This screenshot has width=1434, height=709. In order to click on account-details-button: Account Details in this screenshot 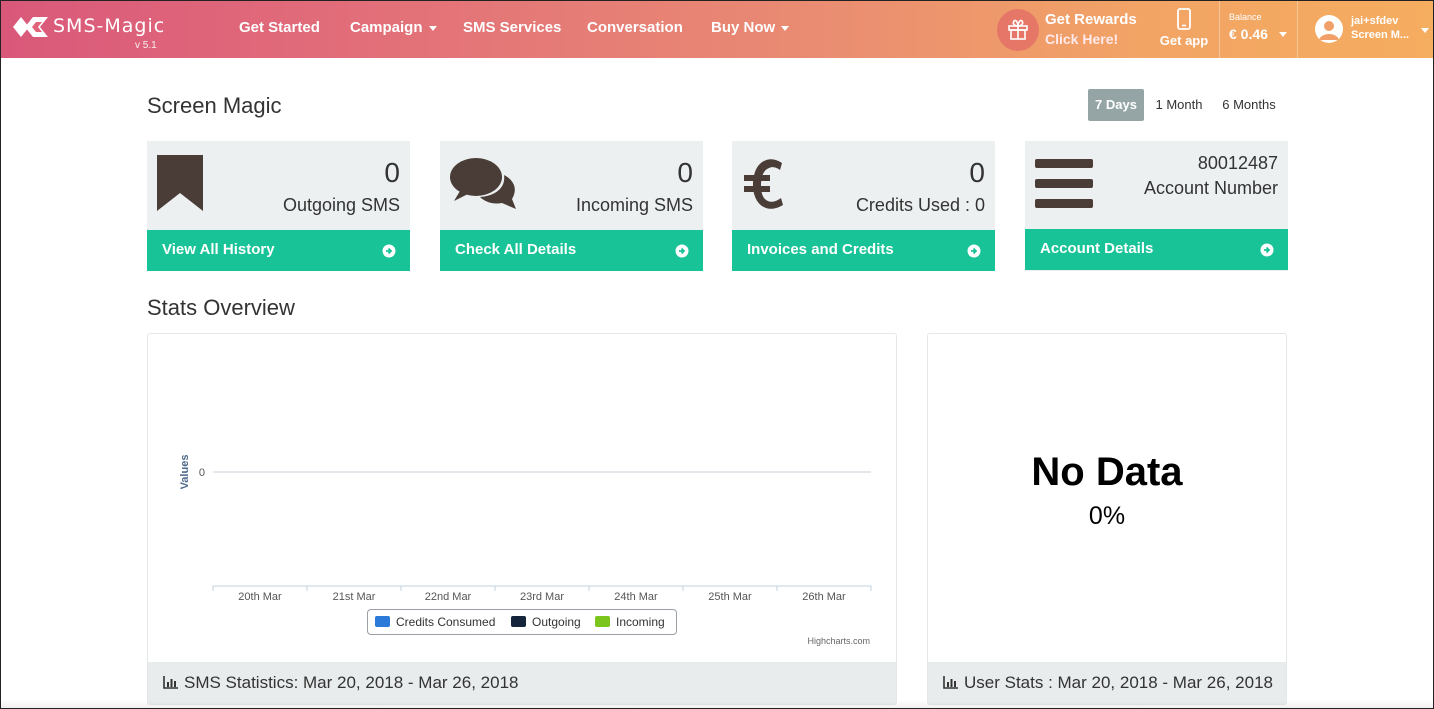, I will do `click(1156, 249)`.